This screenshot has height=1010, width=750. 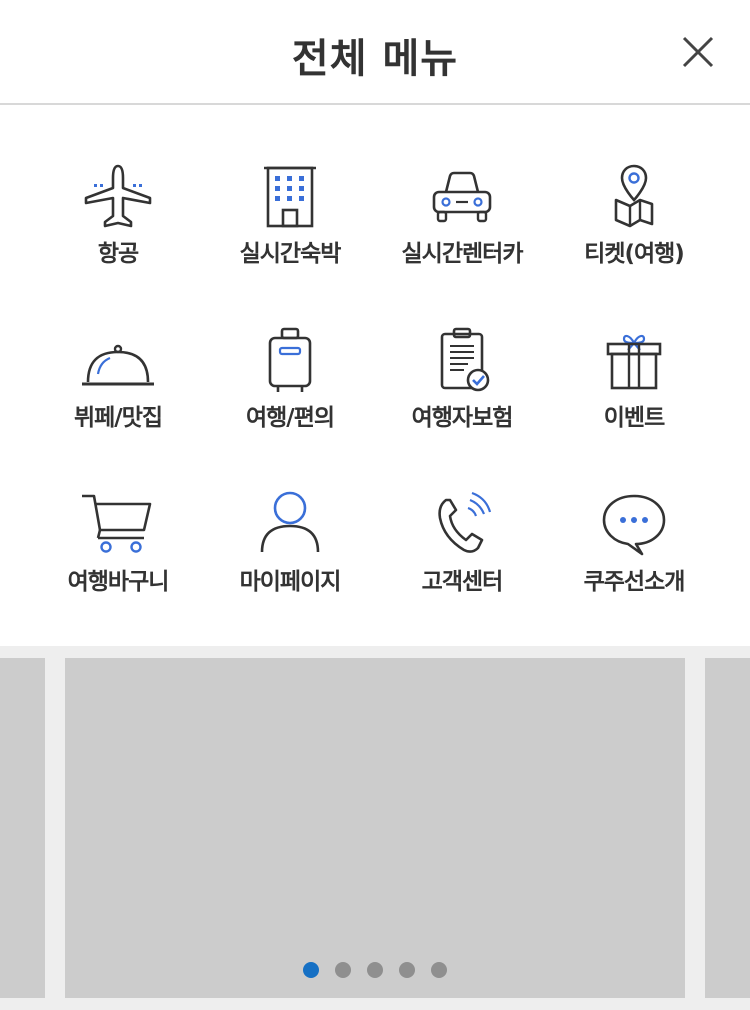 I want to click on banner-slide-next, so click(x=727, y=828).